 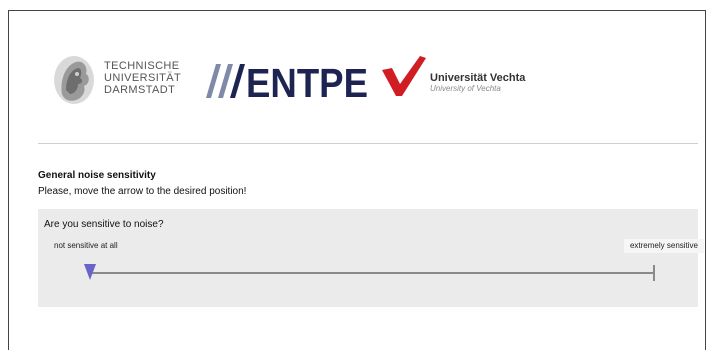 What do you see at coordinates (225, 81) in the screenshot?
I see `entpe-stripes-icon` at bounding box center [225, 81].